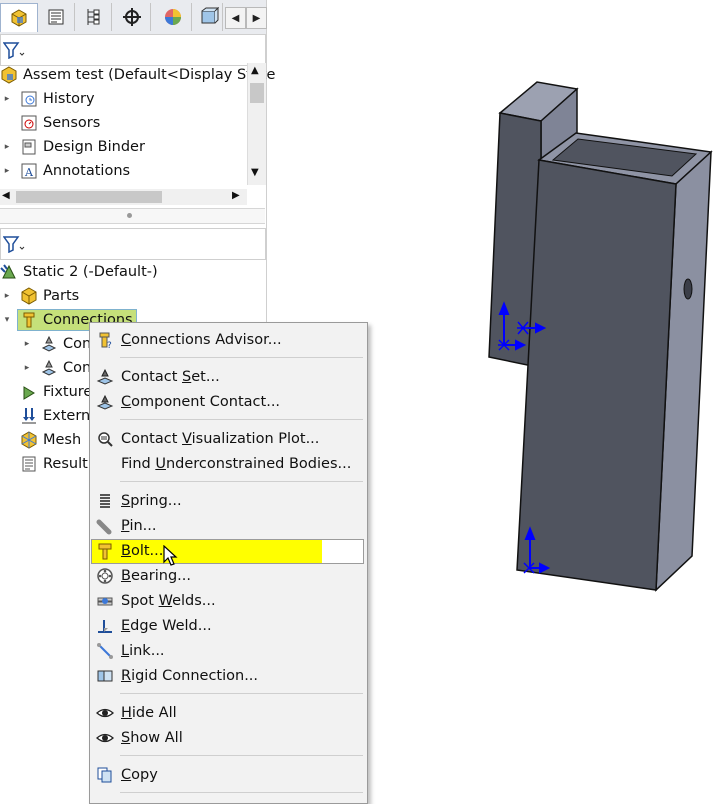  I want to click on tree-item-mesh: Mesh, so click(40, 440).